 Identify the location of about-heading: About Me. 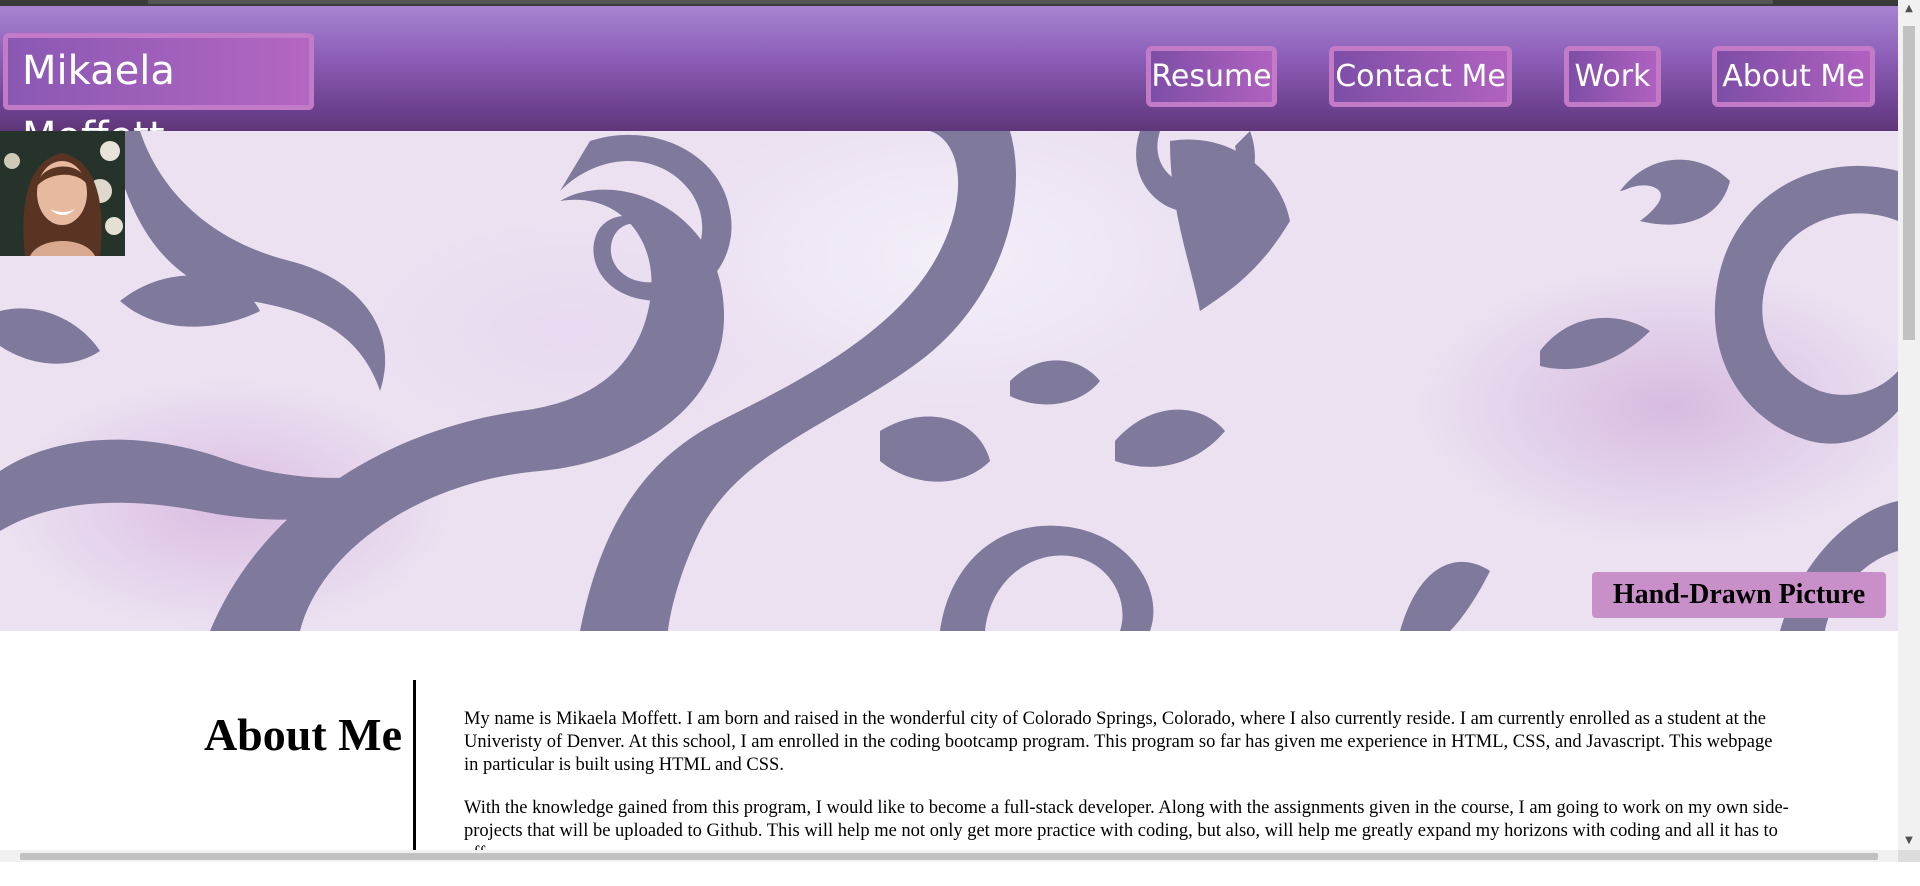
(302, 734).